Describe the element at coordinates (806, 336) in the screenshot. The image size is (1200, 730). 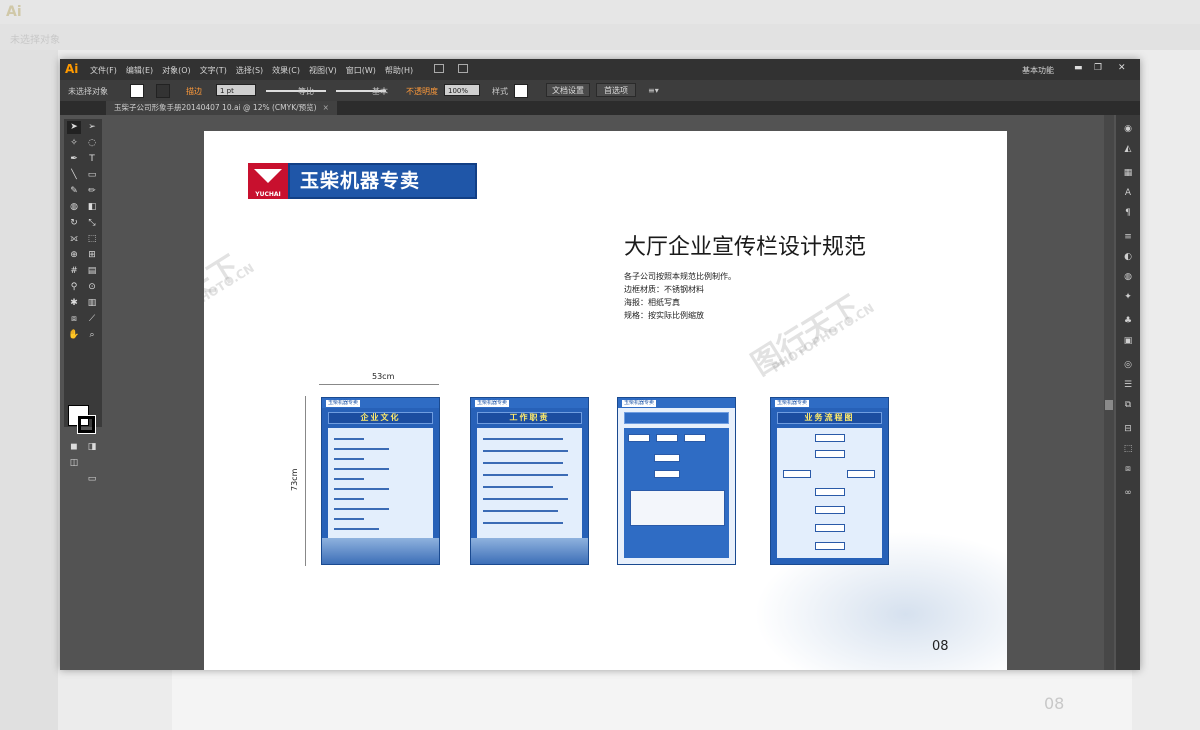
I see `watermark-cn: 图行天下` at that location.